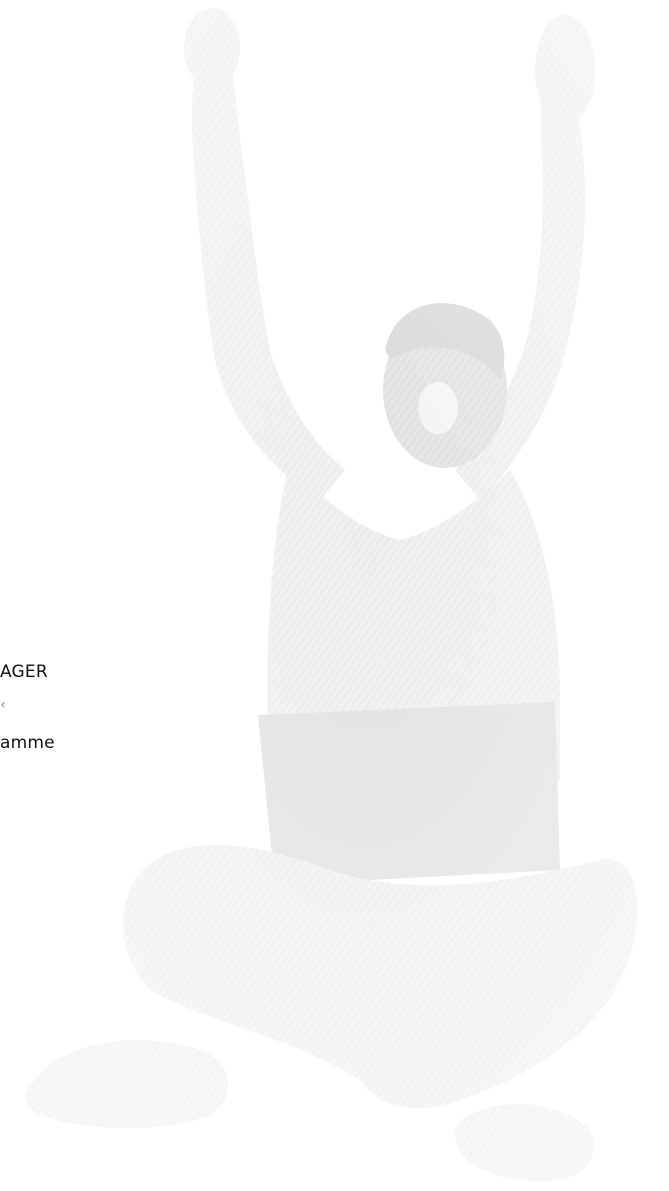  I want to click on hero-heading-fragment: AGER, so click(24, 672).